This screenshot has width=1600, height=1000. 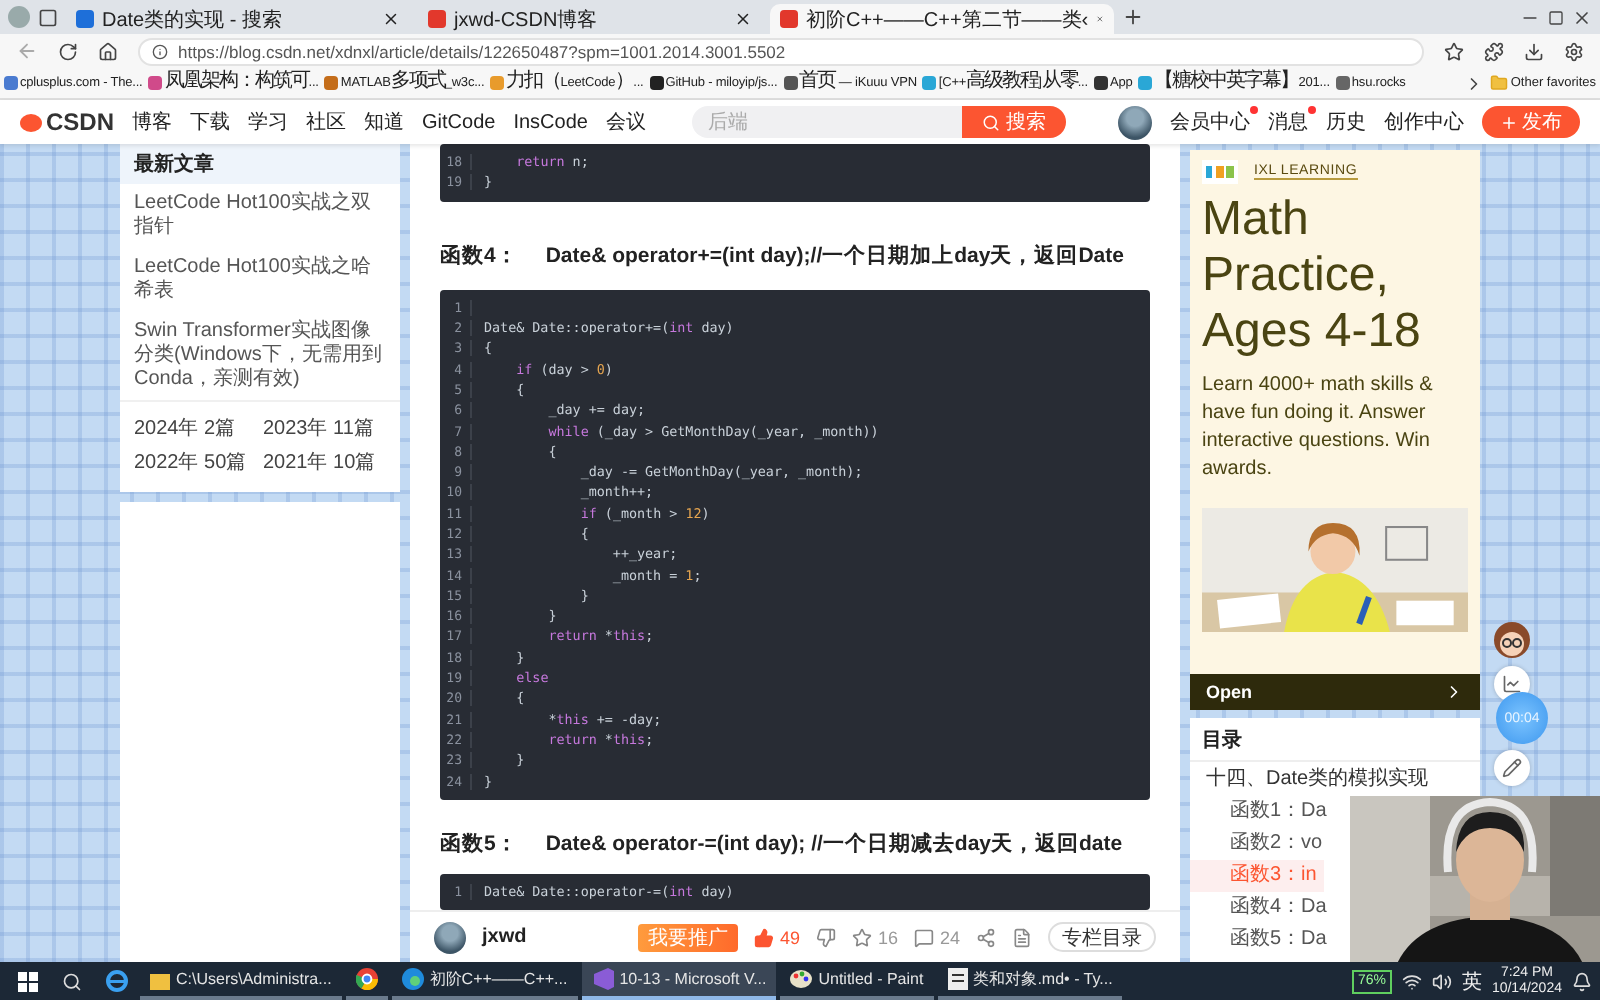 What do you see at coordinates (825, 937) in the screenshot?
I see `dislike-icon` at bounding box center [825, 937].